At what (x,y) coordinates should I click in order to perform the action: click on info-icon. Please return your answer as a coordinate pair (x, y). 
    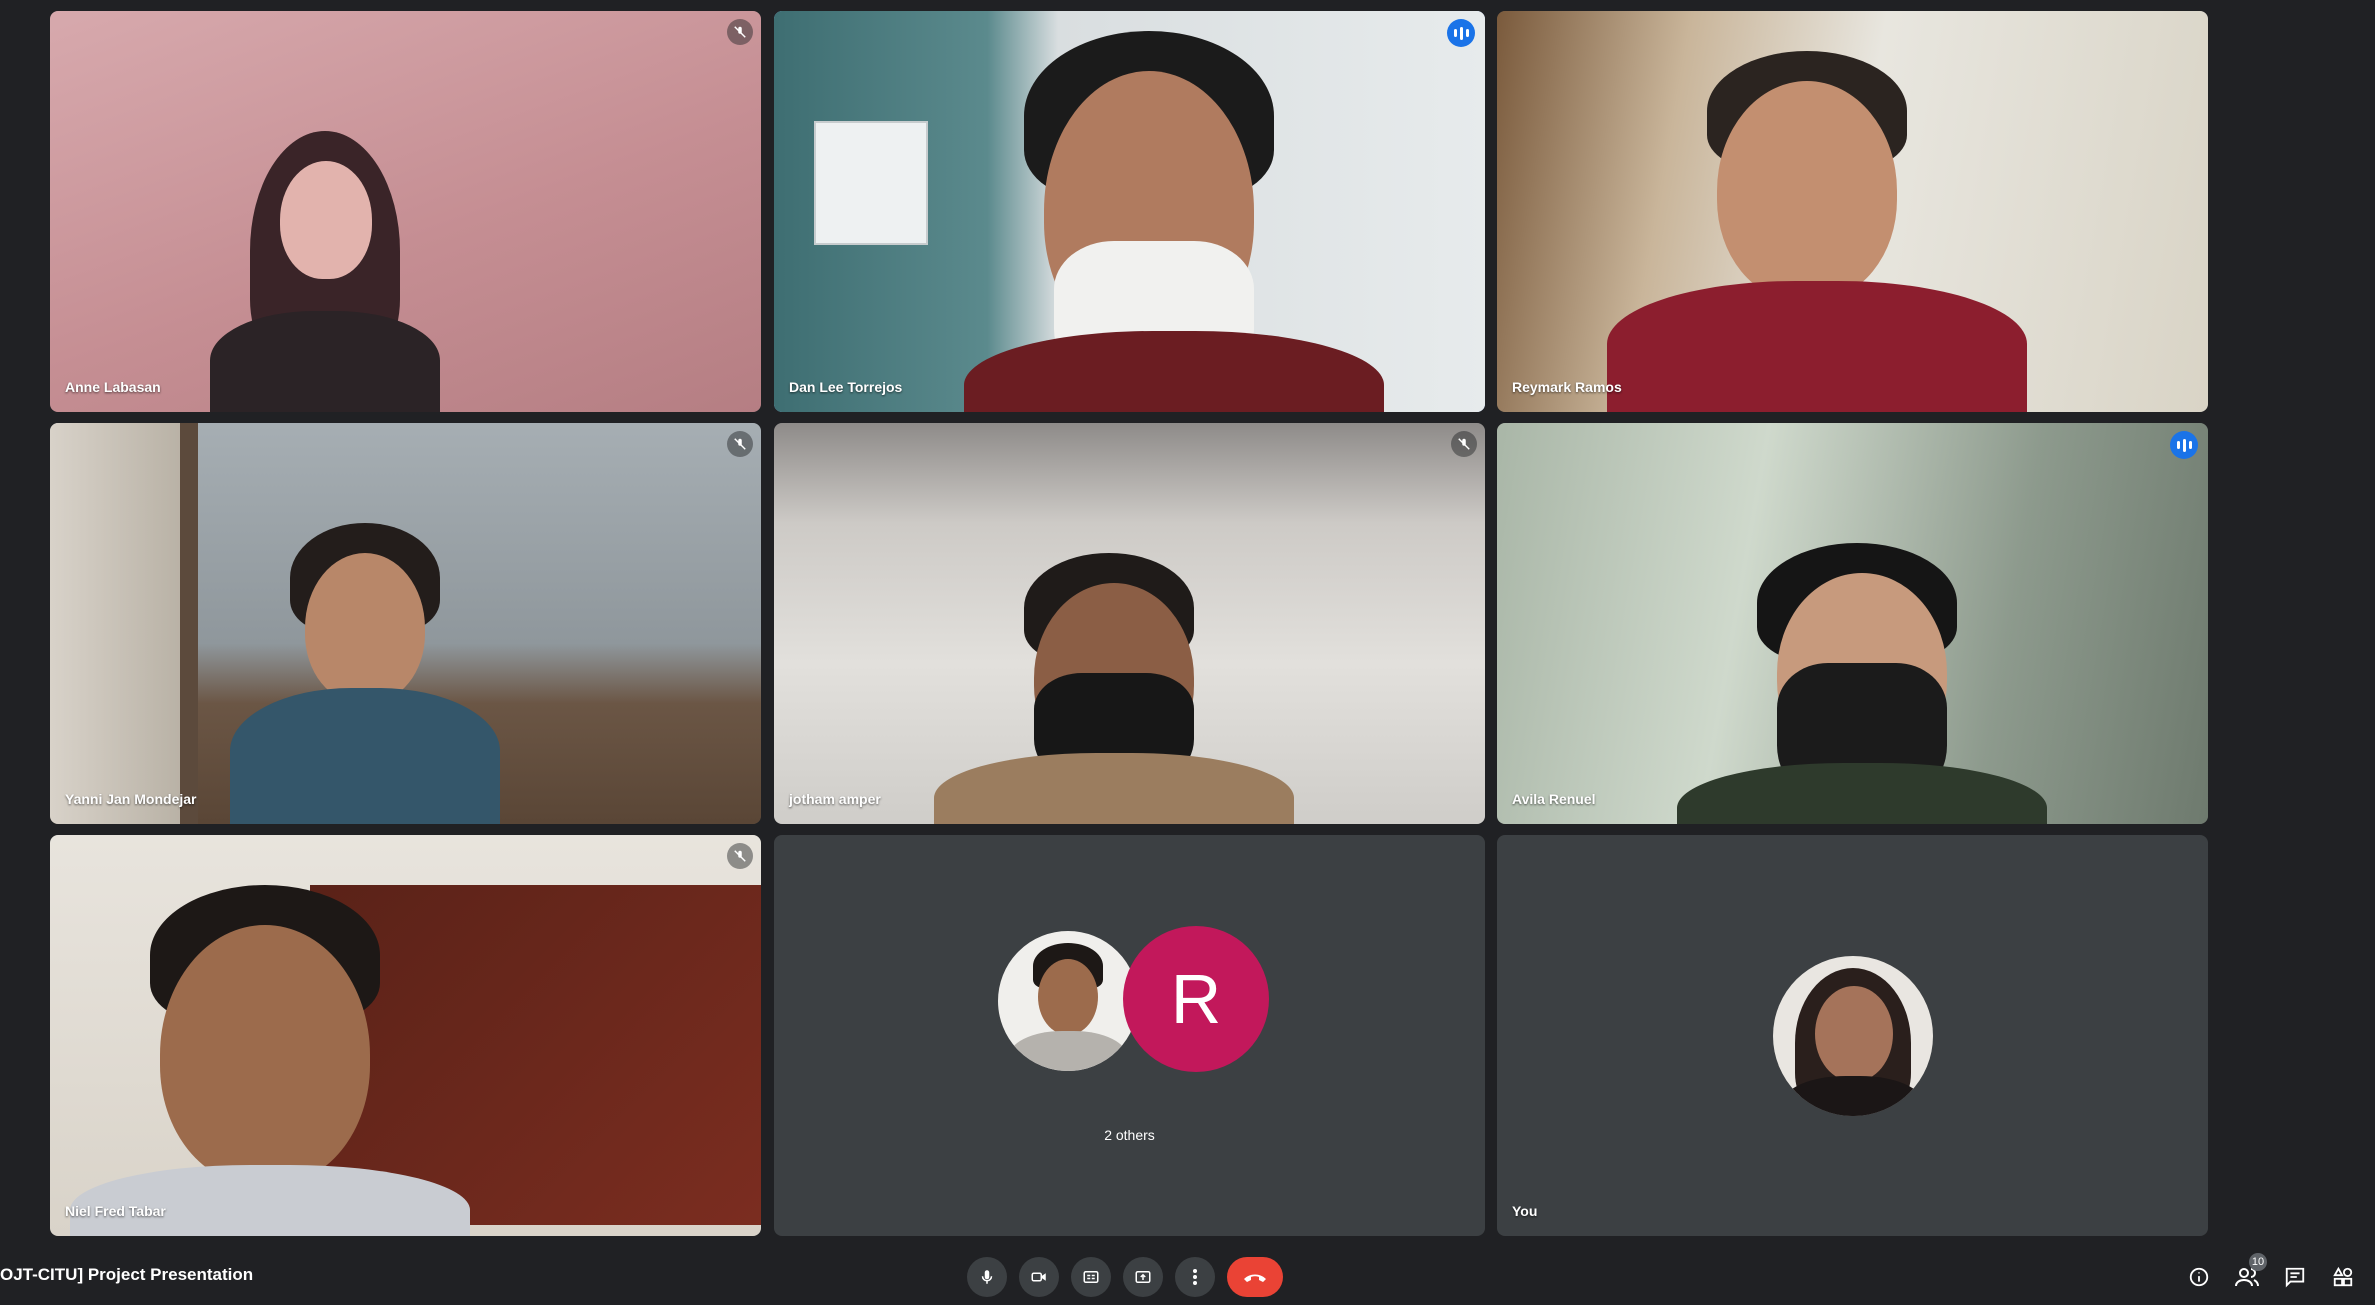
    Looking at the image, I should click on (2199, 1277).